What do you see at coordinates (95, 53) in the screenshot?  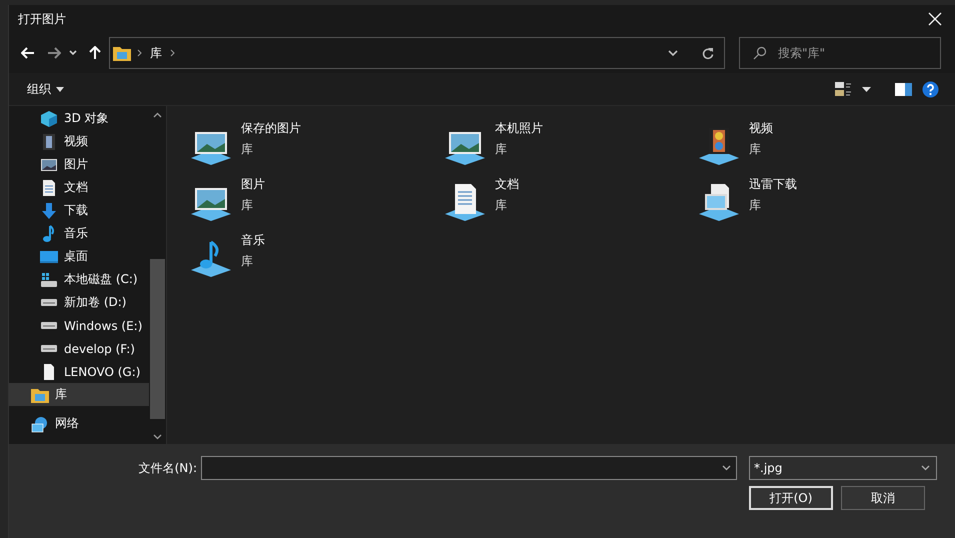 I see `up-arrow-icon` at bounding box center [95, 53].